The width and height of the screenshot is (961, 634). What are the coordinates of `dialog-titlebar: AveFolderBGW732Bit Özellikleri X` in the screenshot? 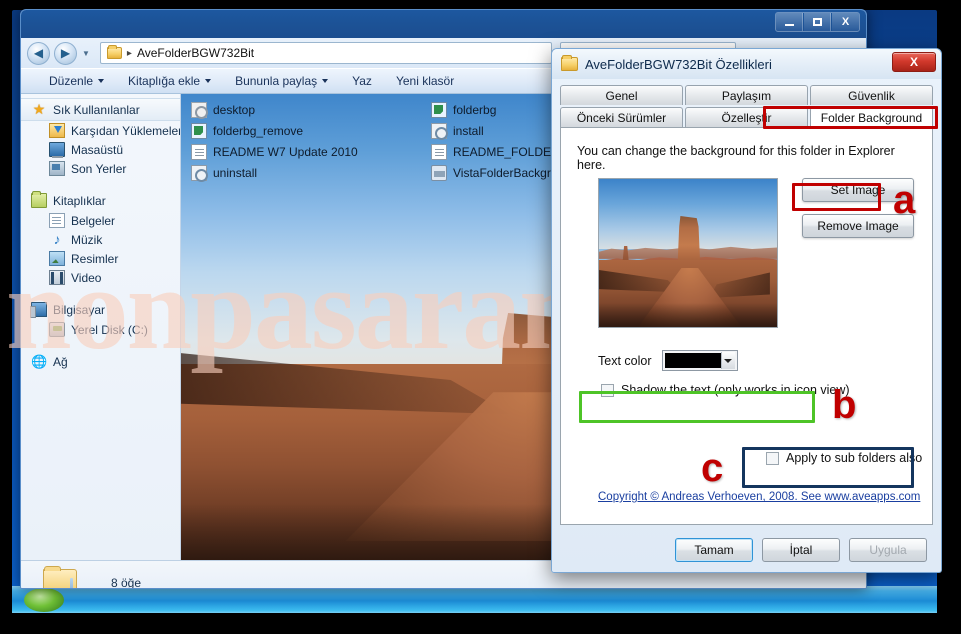 It's located at (746, 64).